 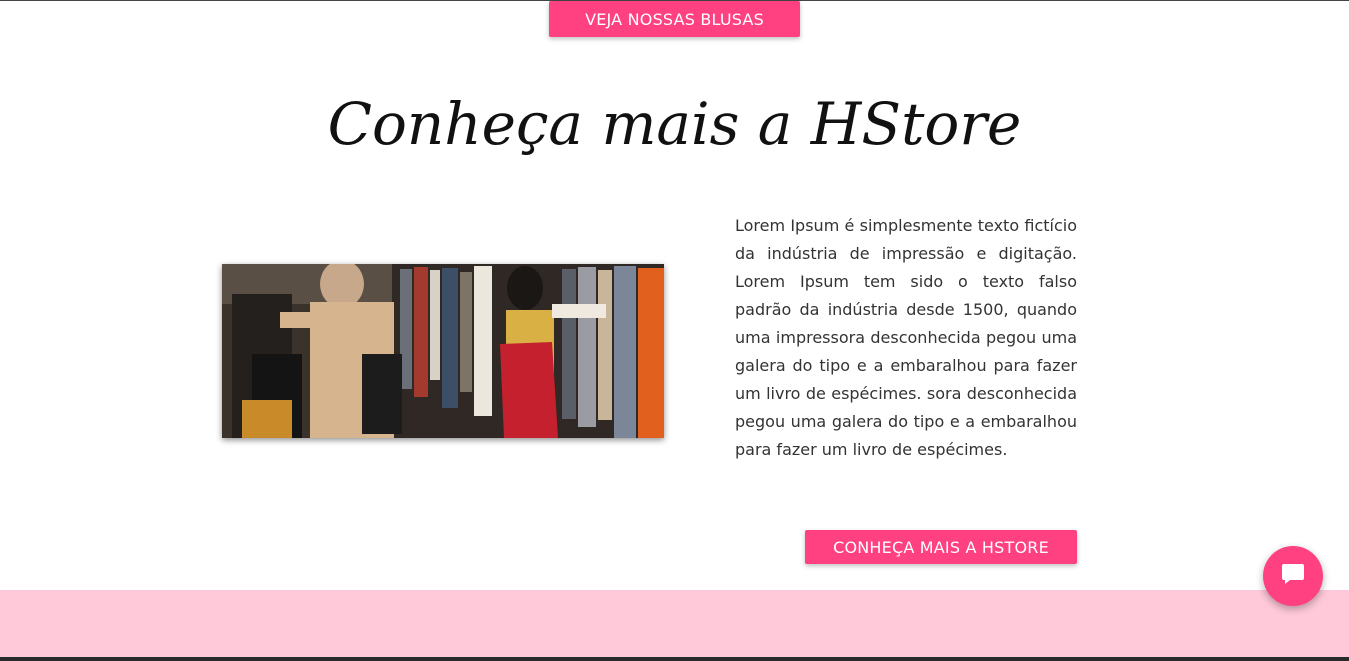 I want to click on learn-more-button: CONHEÇA MAIS A HSTORE, so click(x=941, y=547).